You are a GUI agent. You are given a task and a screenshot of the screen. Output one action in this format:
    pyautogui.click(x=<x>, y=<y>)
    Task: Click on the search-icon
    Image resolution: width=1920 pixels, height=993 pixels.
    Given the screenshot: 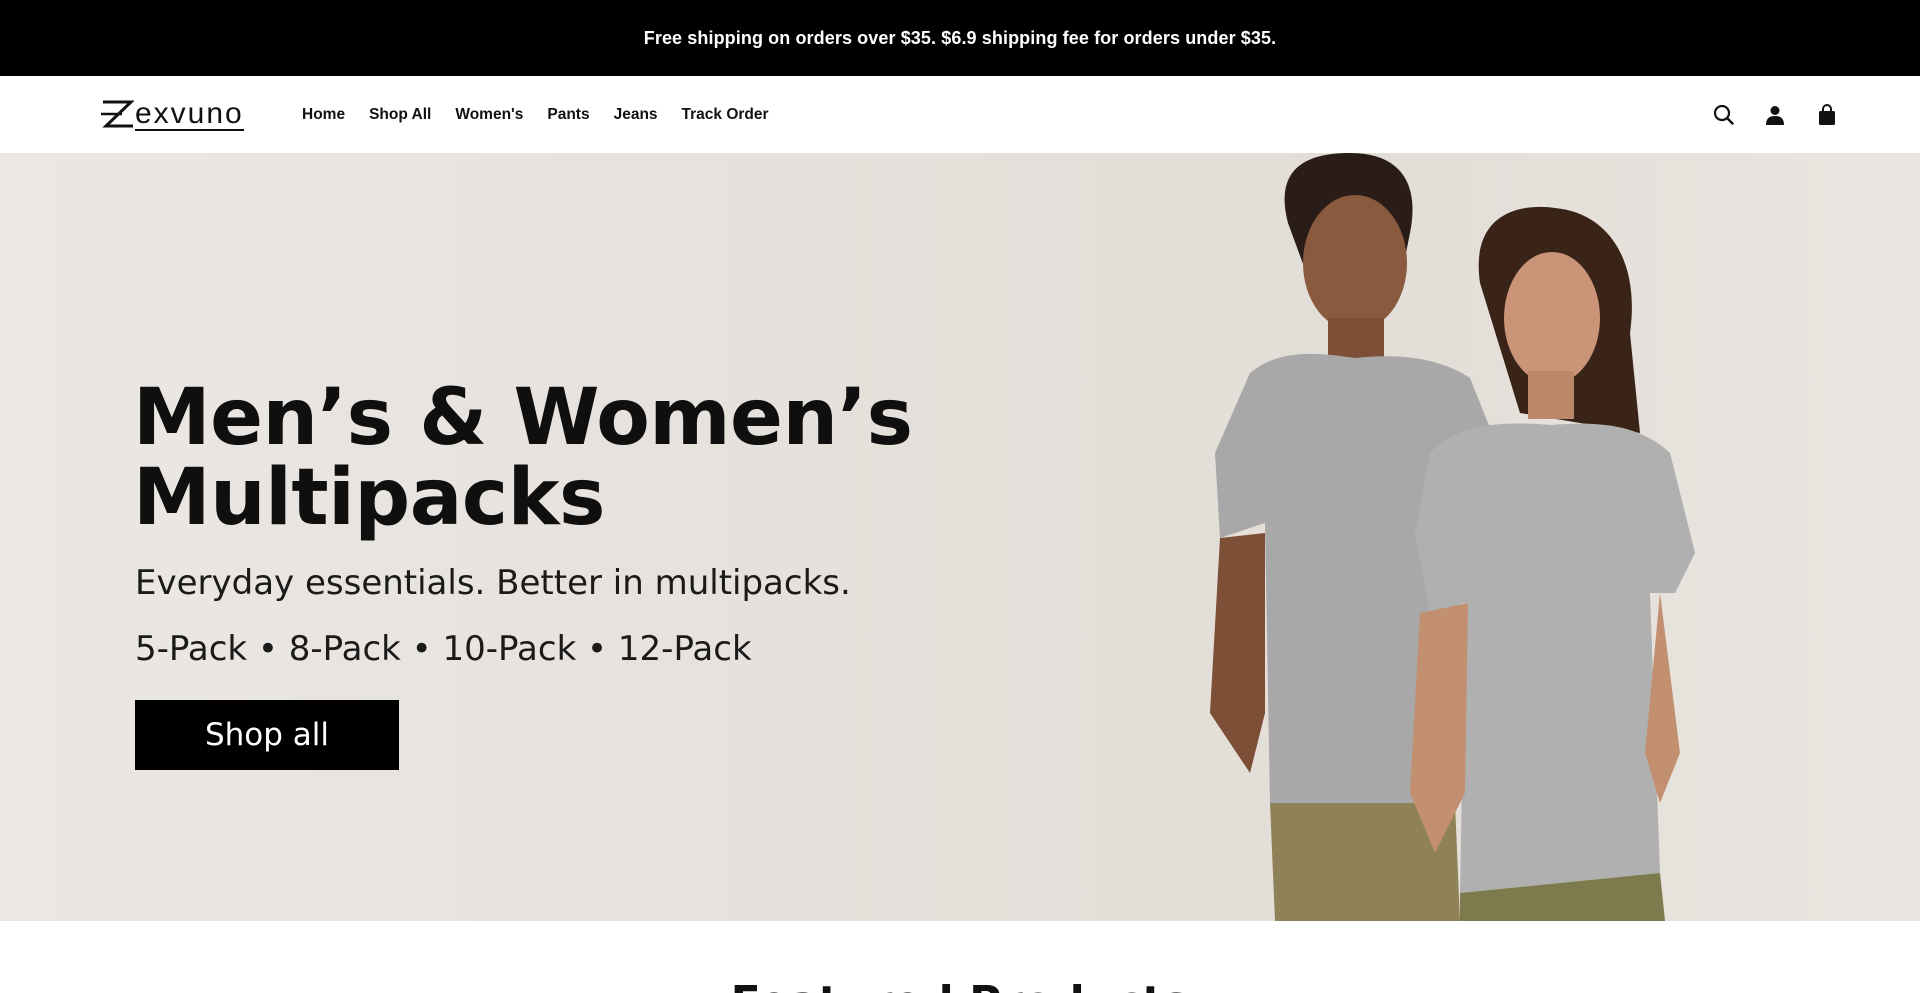 What is the action you would take?
    pyautogui.click(x=1723, y=115)
    